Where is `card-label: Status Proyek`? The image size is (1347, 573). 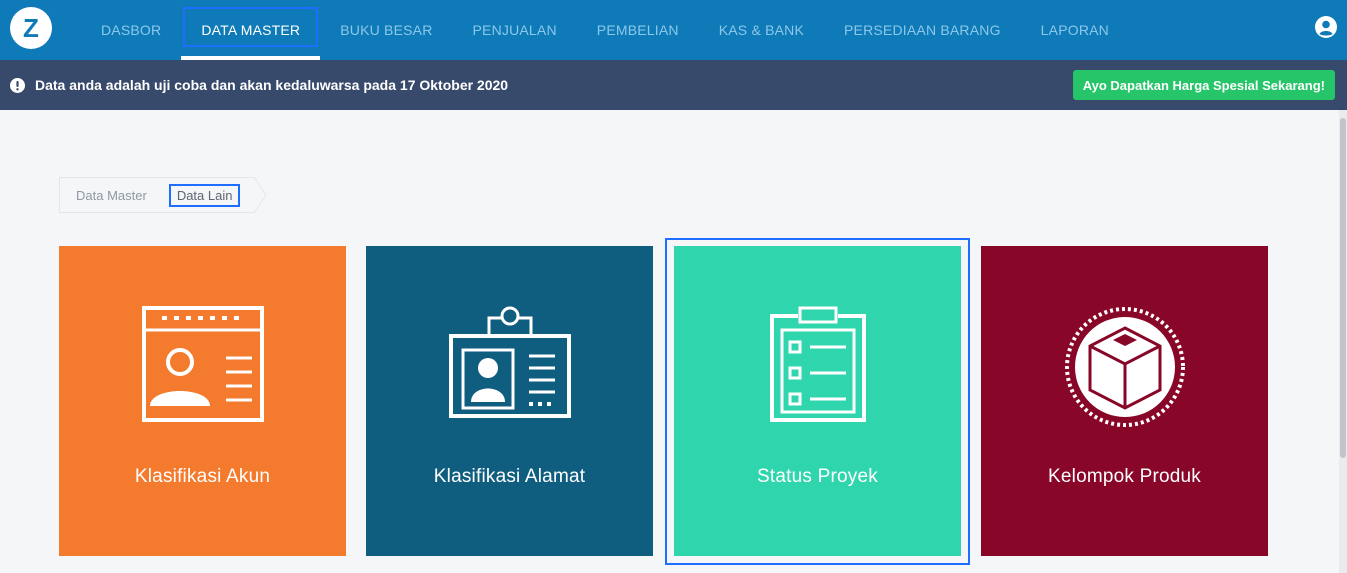 card-label: Status Proyek is located at coordinates (817, 476).